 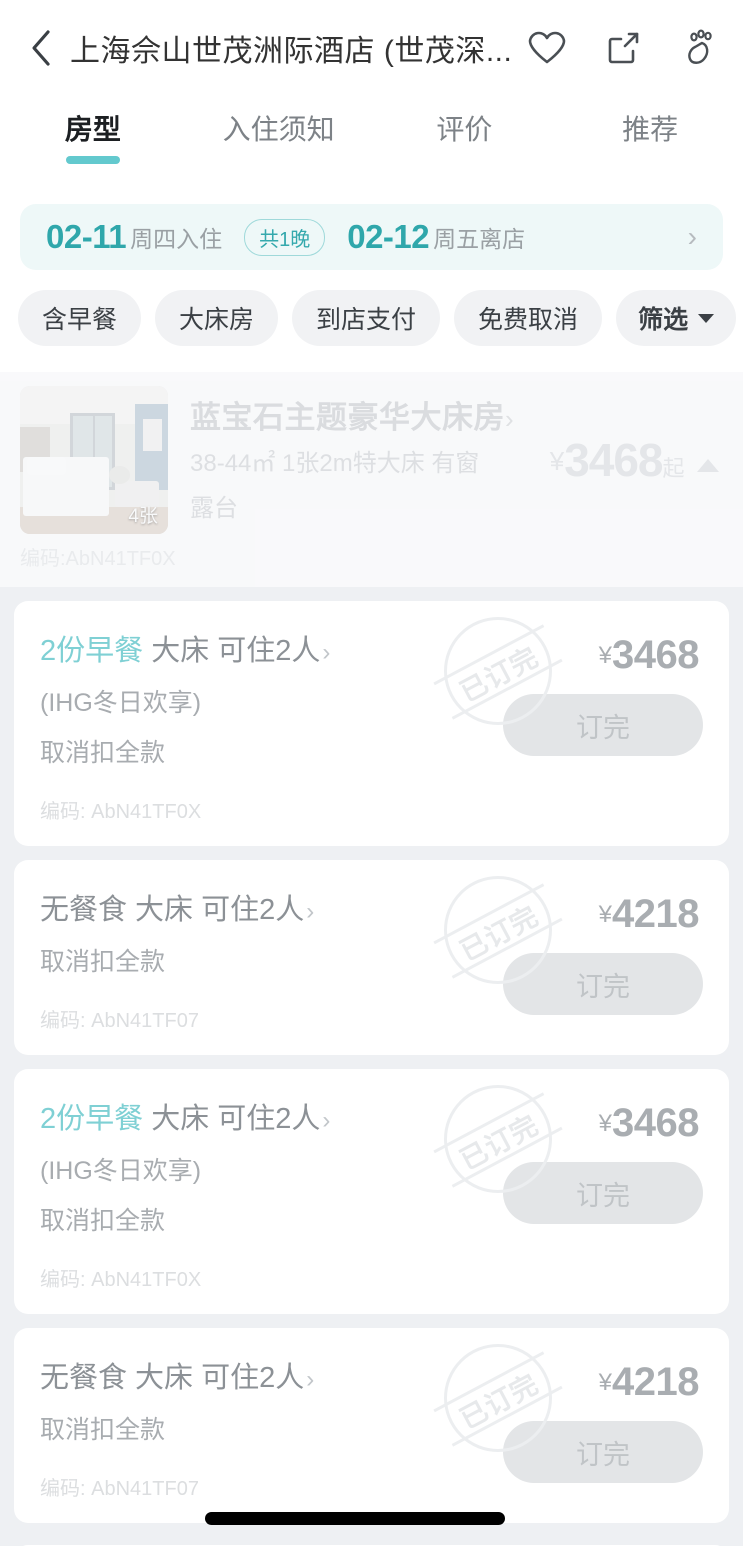 I want to click on filter-chip-free-cancel: 免费取消, so click(x=528, y=318).